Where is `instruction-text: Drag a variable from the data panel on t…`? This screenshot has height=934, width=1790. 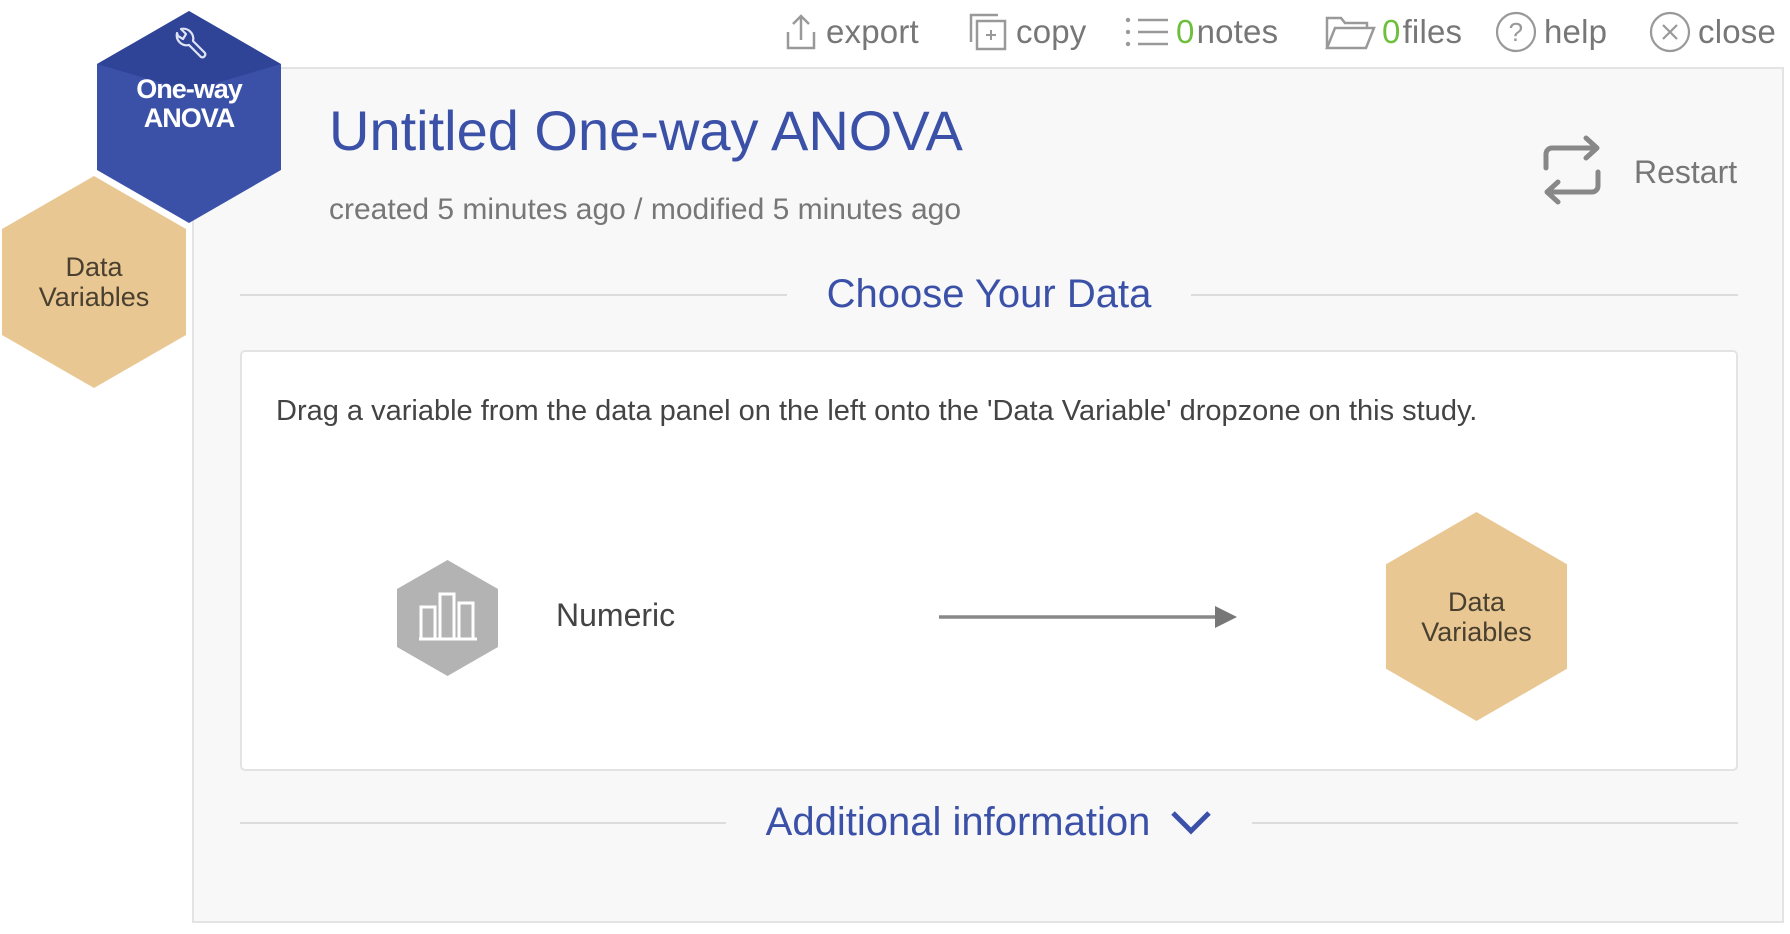 instruction-text: Drag a variable from the data panel on t… is located at coordinates (877, 411).